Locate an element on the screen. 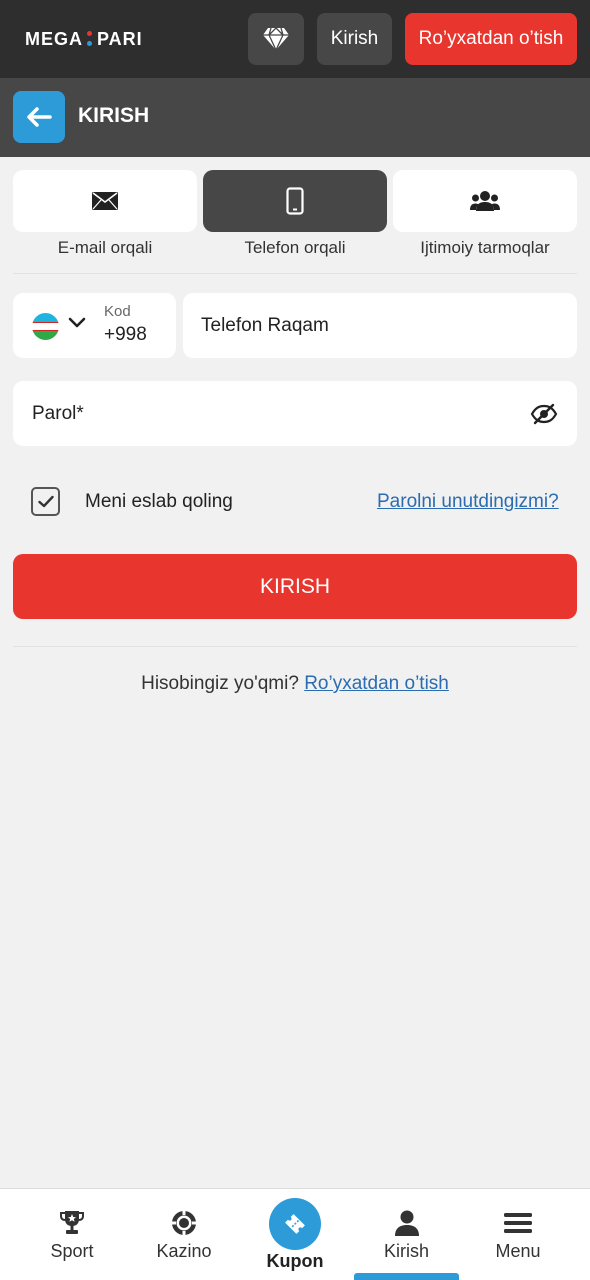 This screenshot has height=1280, width=590. nav-kirish-label: Kirish is located at coordinates (406, 1251).